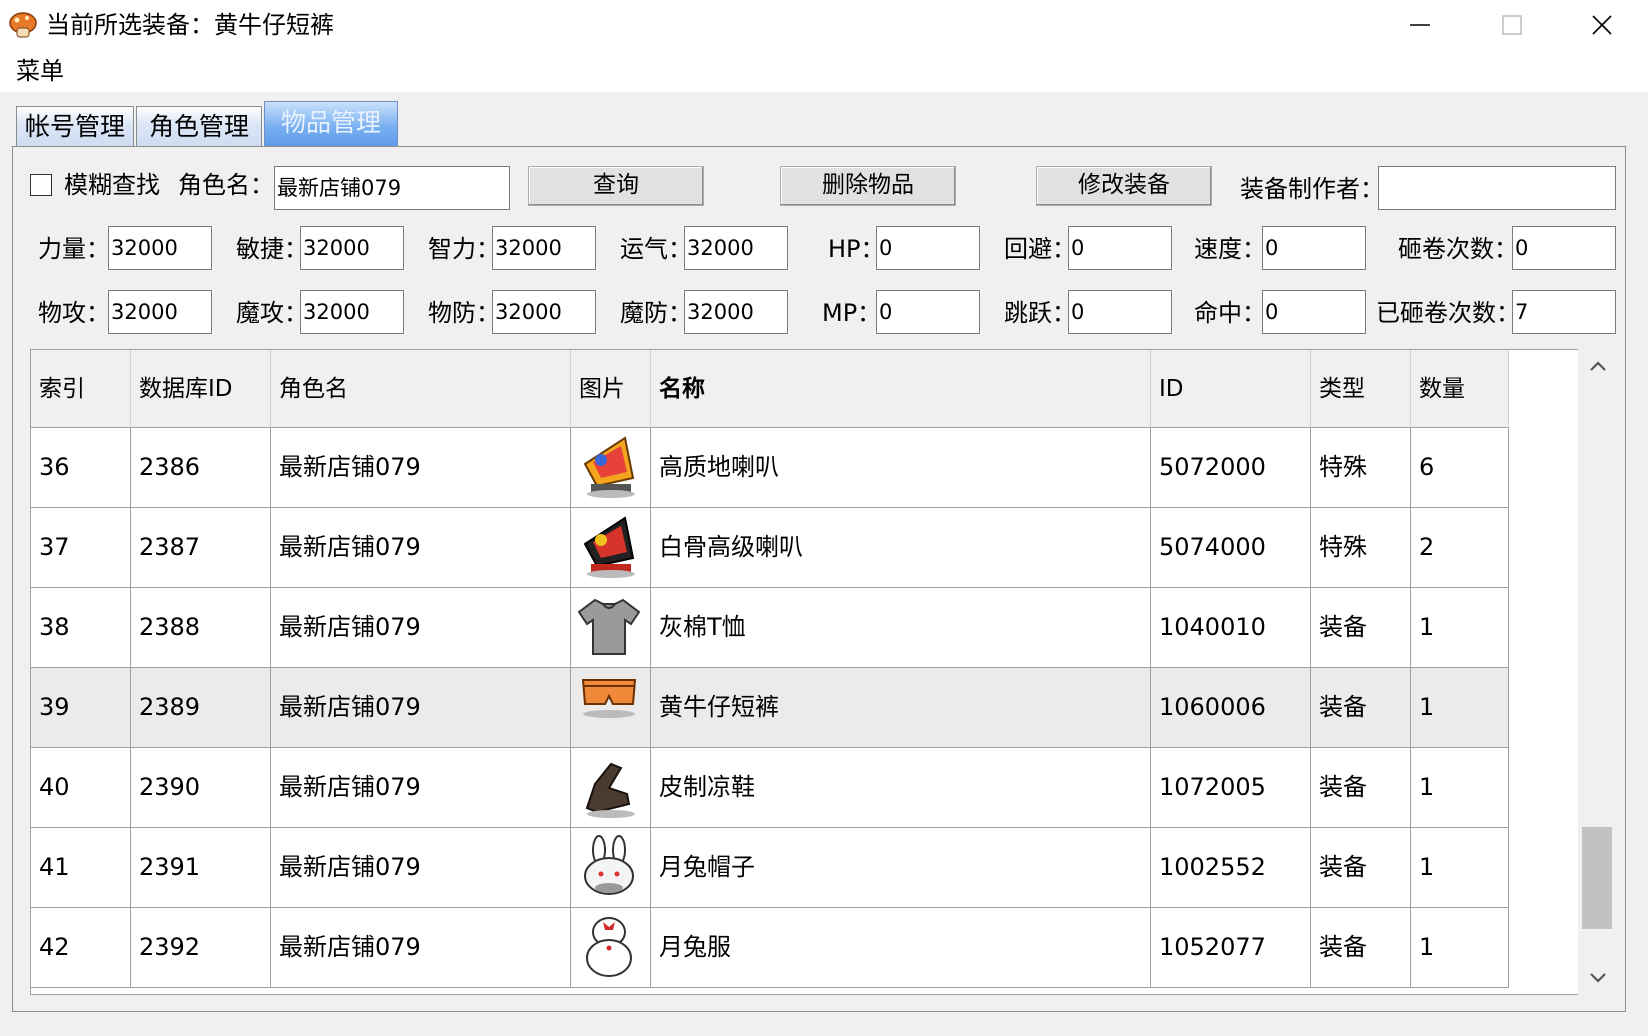 This screenshot has height=1036, width=1648. What do you see at coordinates (611, 389) in the screenshot?
I see `column-header-image: 图片` at bounding box center [611, 389].